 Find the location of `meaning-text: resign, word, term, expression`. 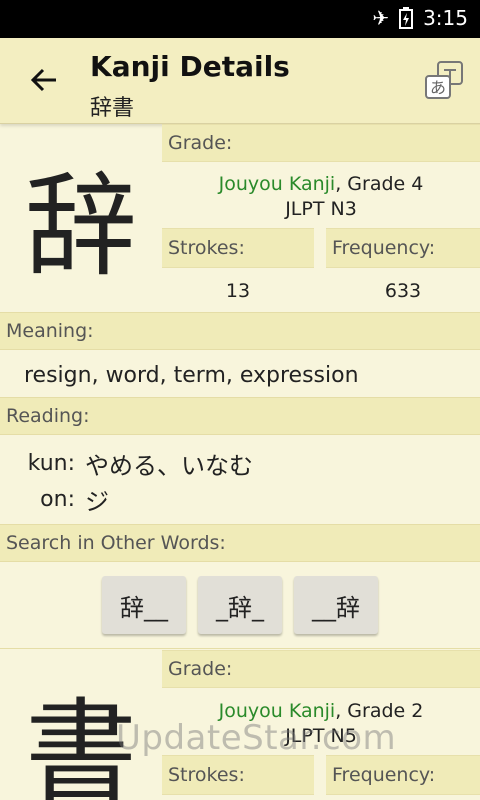

meaning-text: resign, word, term, expression is located at coordinates (191, 375).